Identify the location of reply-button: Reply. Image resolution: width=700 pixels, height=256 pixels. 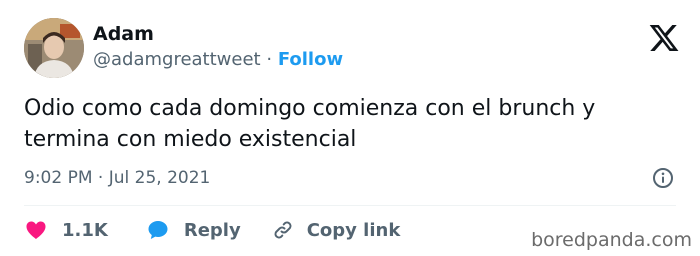
(193, 230).